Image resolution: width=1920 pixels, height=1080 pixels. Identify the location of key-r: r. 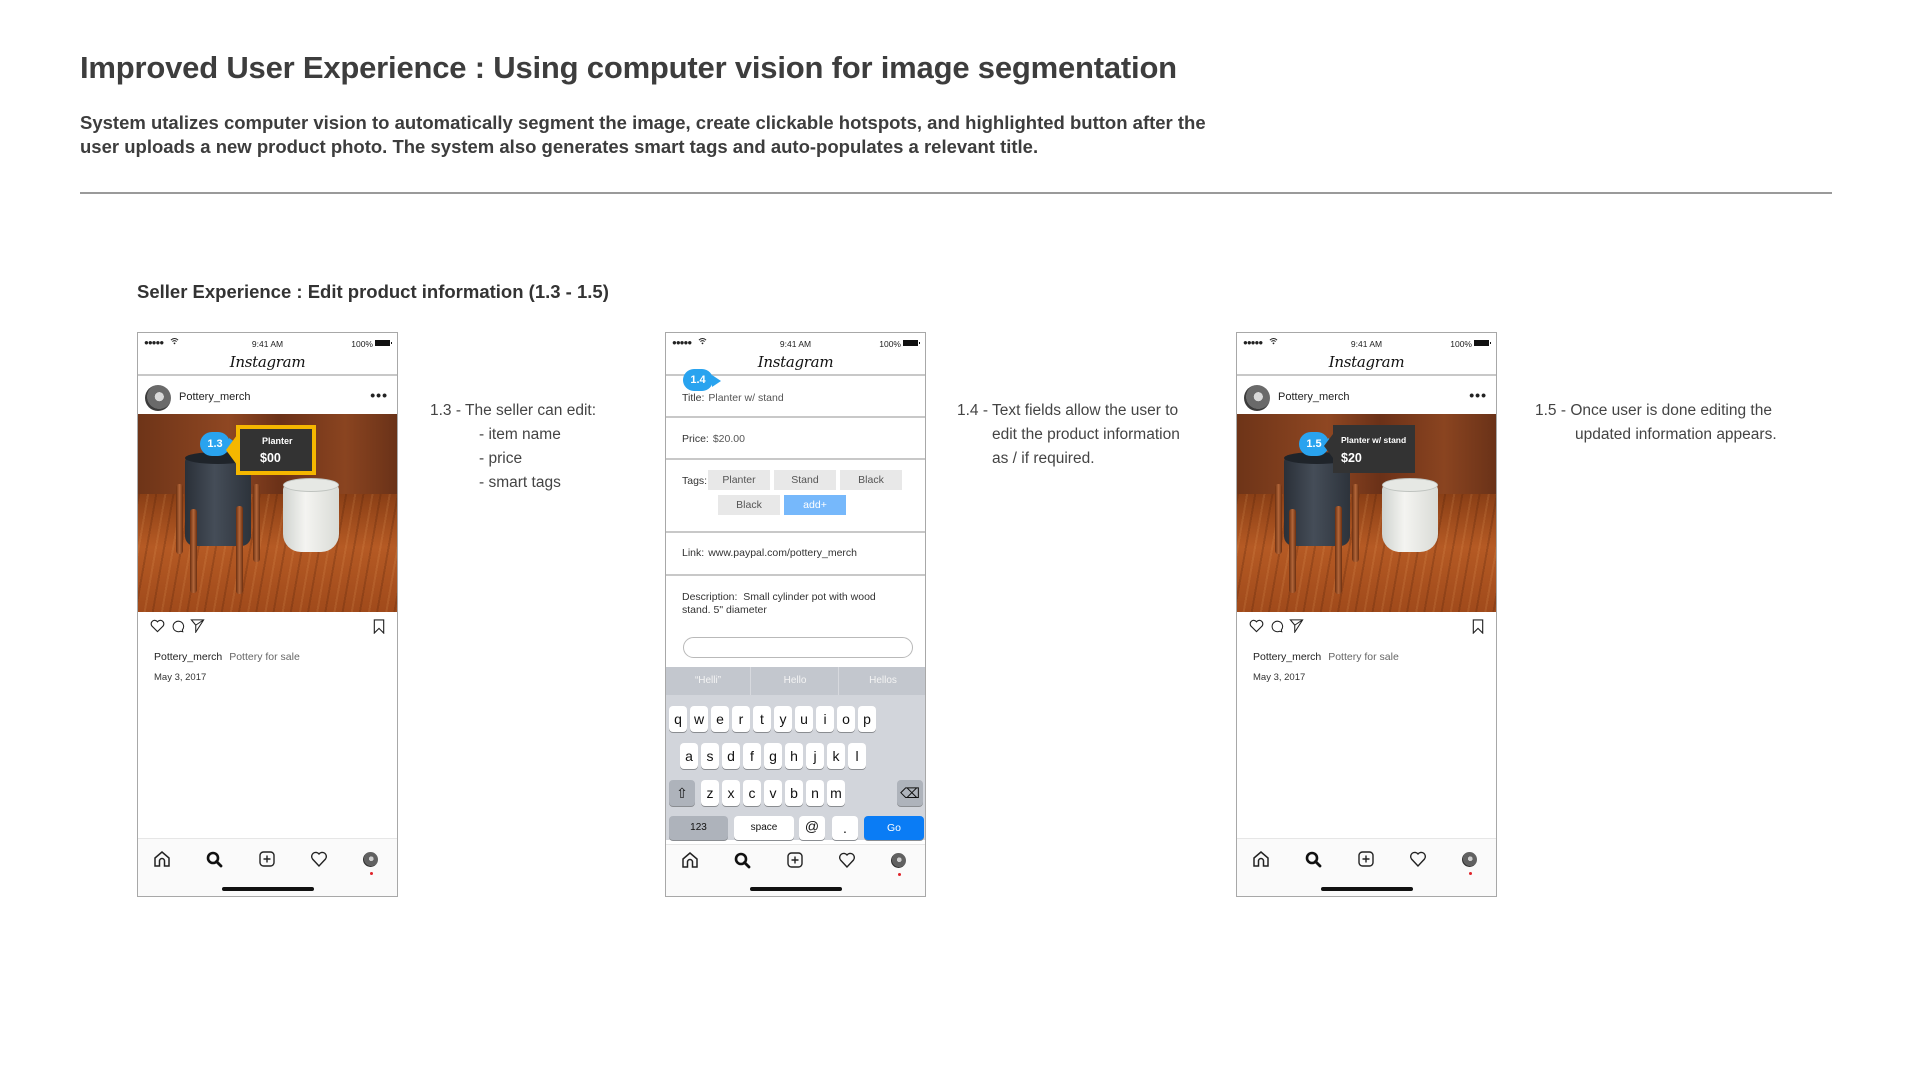
(741, 719).